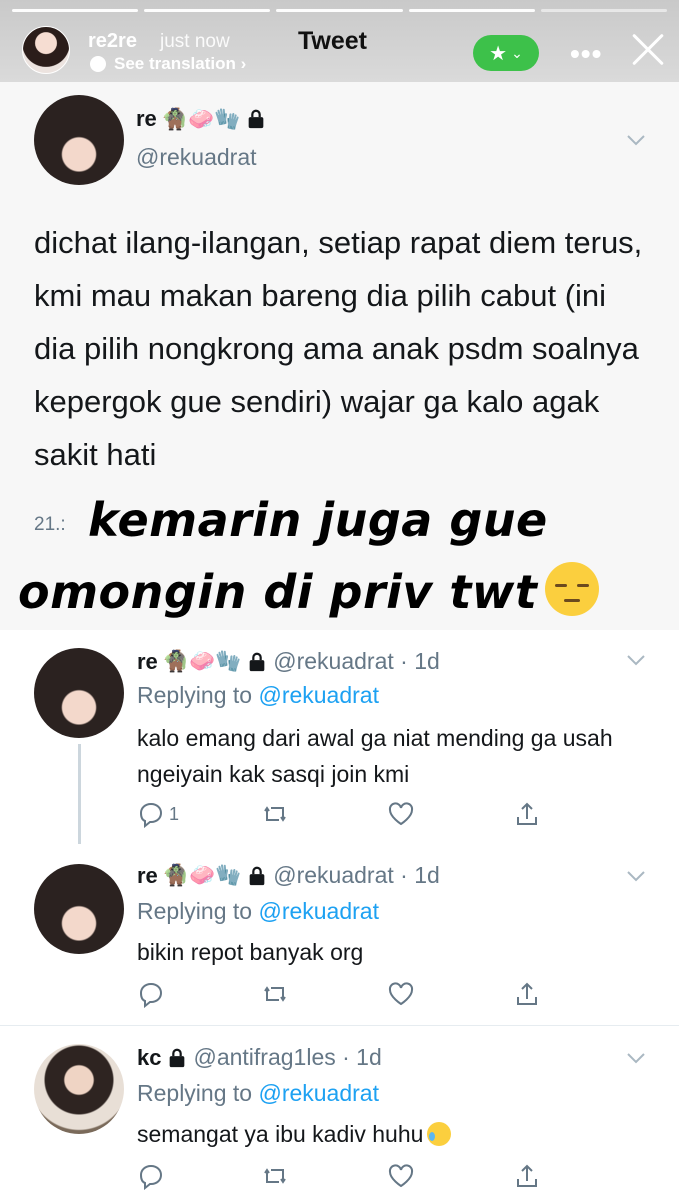 Image resolution: width=679 pixels, height=1200 pixels. I want to click on tweet-author: kc @antifrag1les · 1d, so click(259, 1057).